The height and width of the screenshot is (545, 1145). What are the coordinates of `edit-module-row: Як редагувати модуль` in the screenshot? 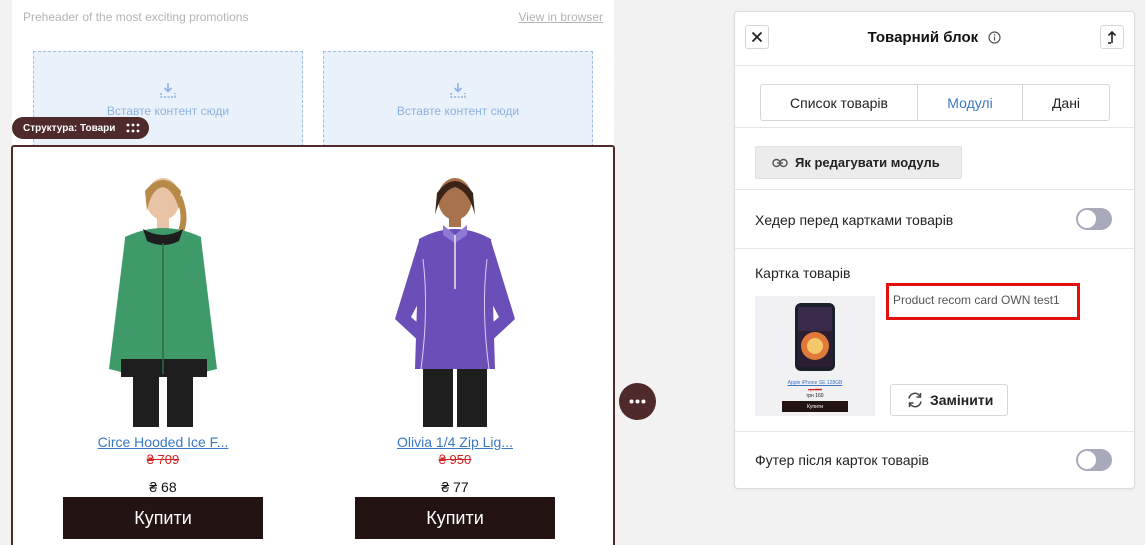 It's located at (934, 159).